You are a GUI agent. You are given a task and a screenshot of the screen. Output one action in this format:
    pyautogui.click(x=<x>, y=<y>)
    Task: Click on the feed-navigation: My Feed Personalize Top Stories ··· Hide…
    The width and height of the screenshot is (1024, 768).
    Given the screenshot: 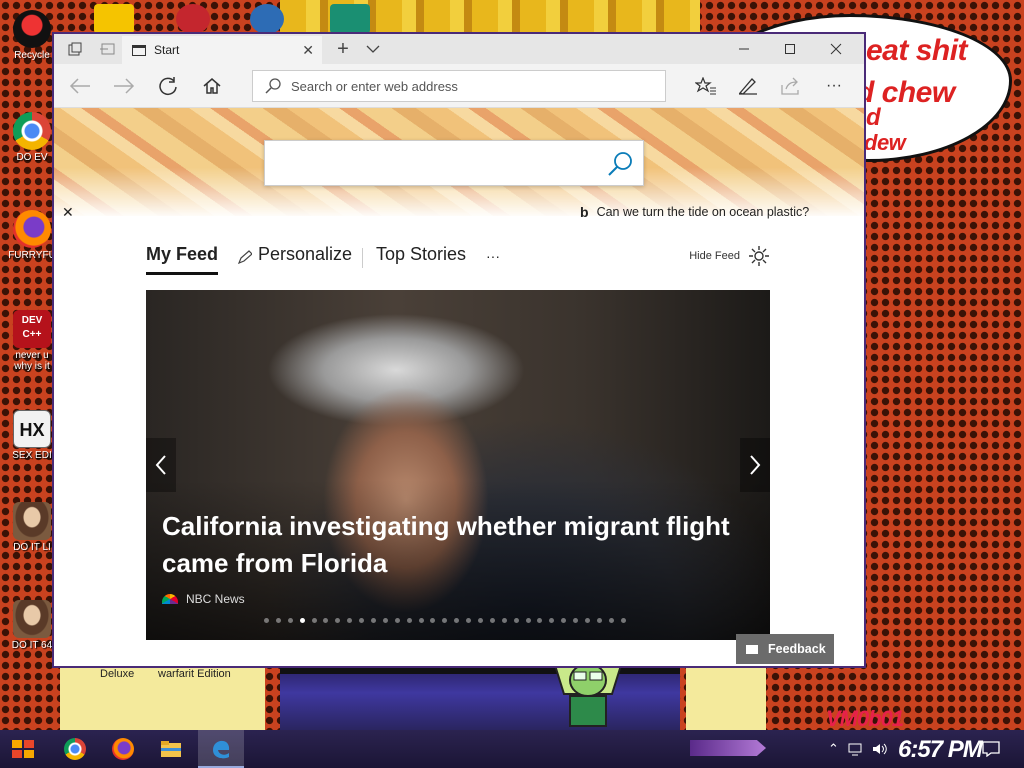 What is the action you would take?
    pyautogui.click(x=458, y=258)
    